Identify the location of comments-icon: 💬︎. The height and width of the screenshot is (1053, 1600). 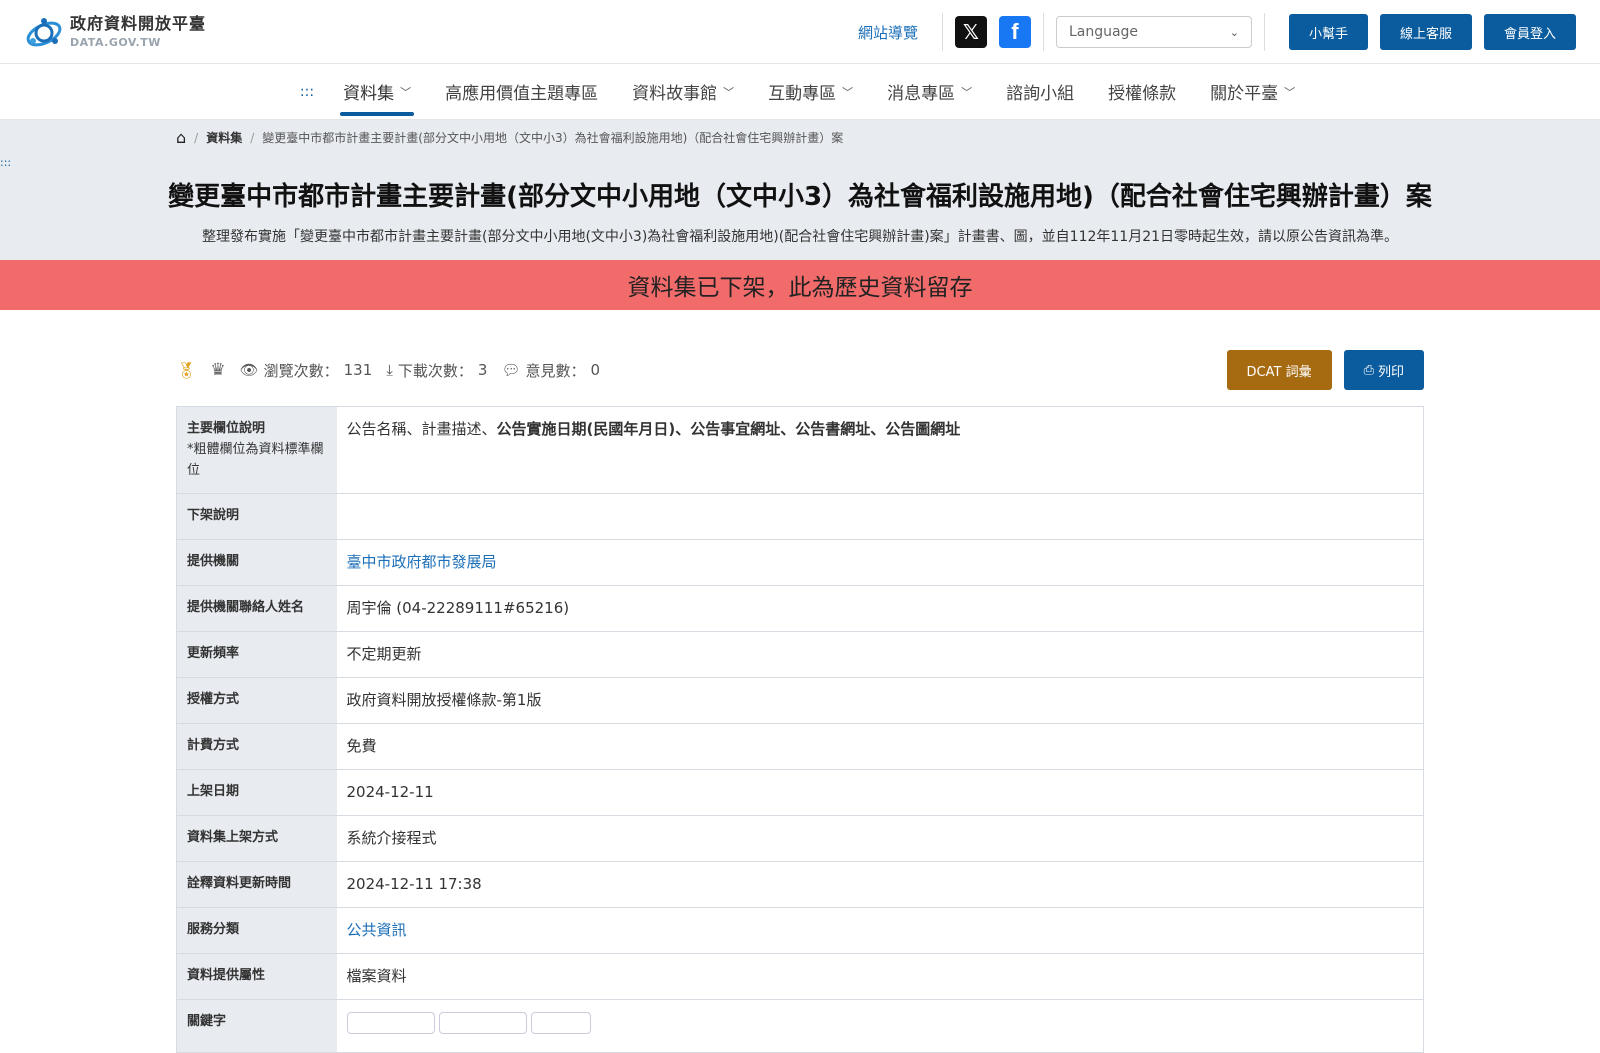
(511, 370).